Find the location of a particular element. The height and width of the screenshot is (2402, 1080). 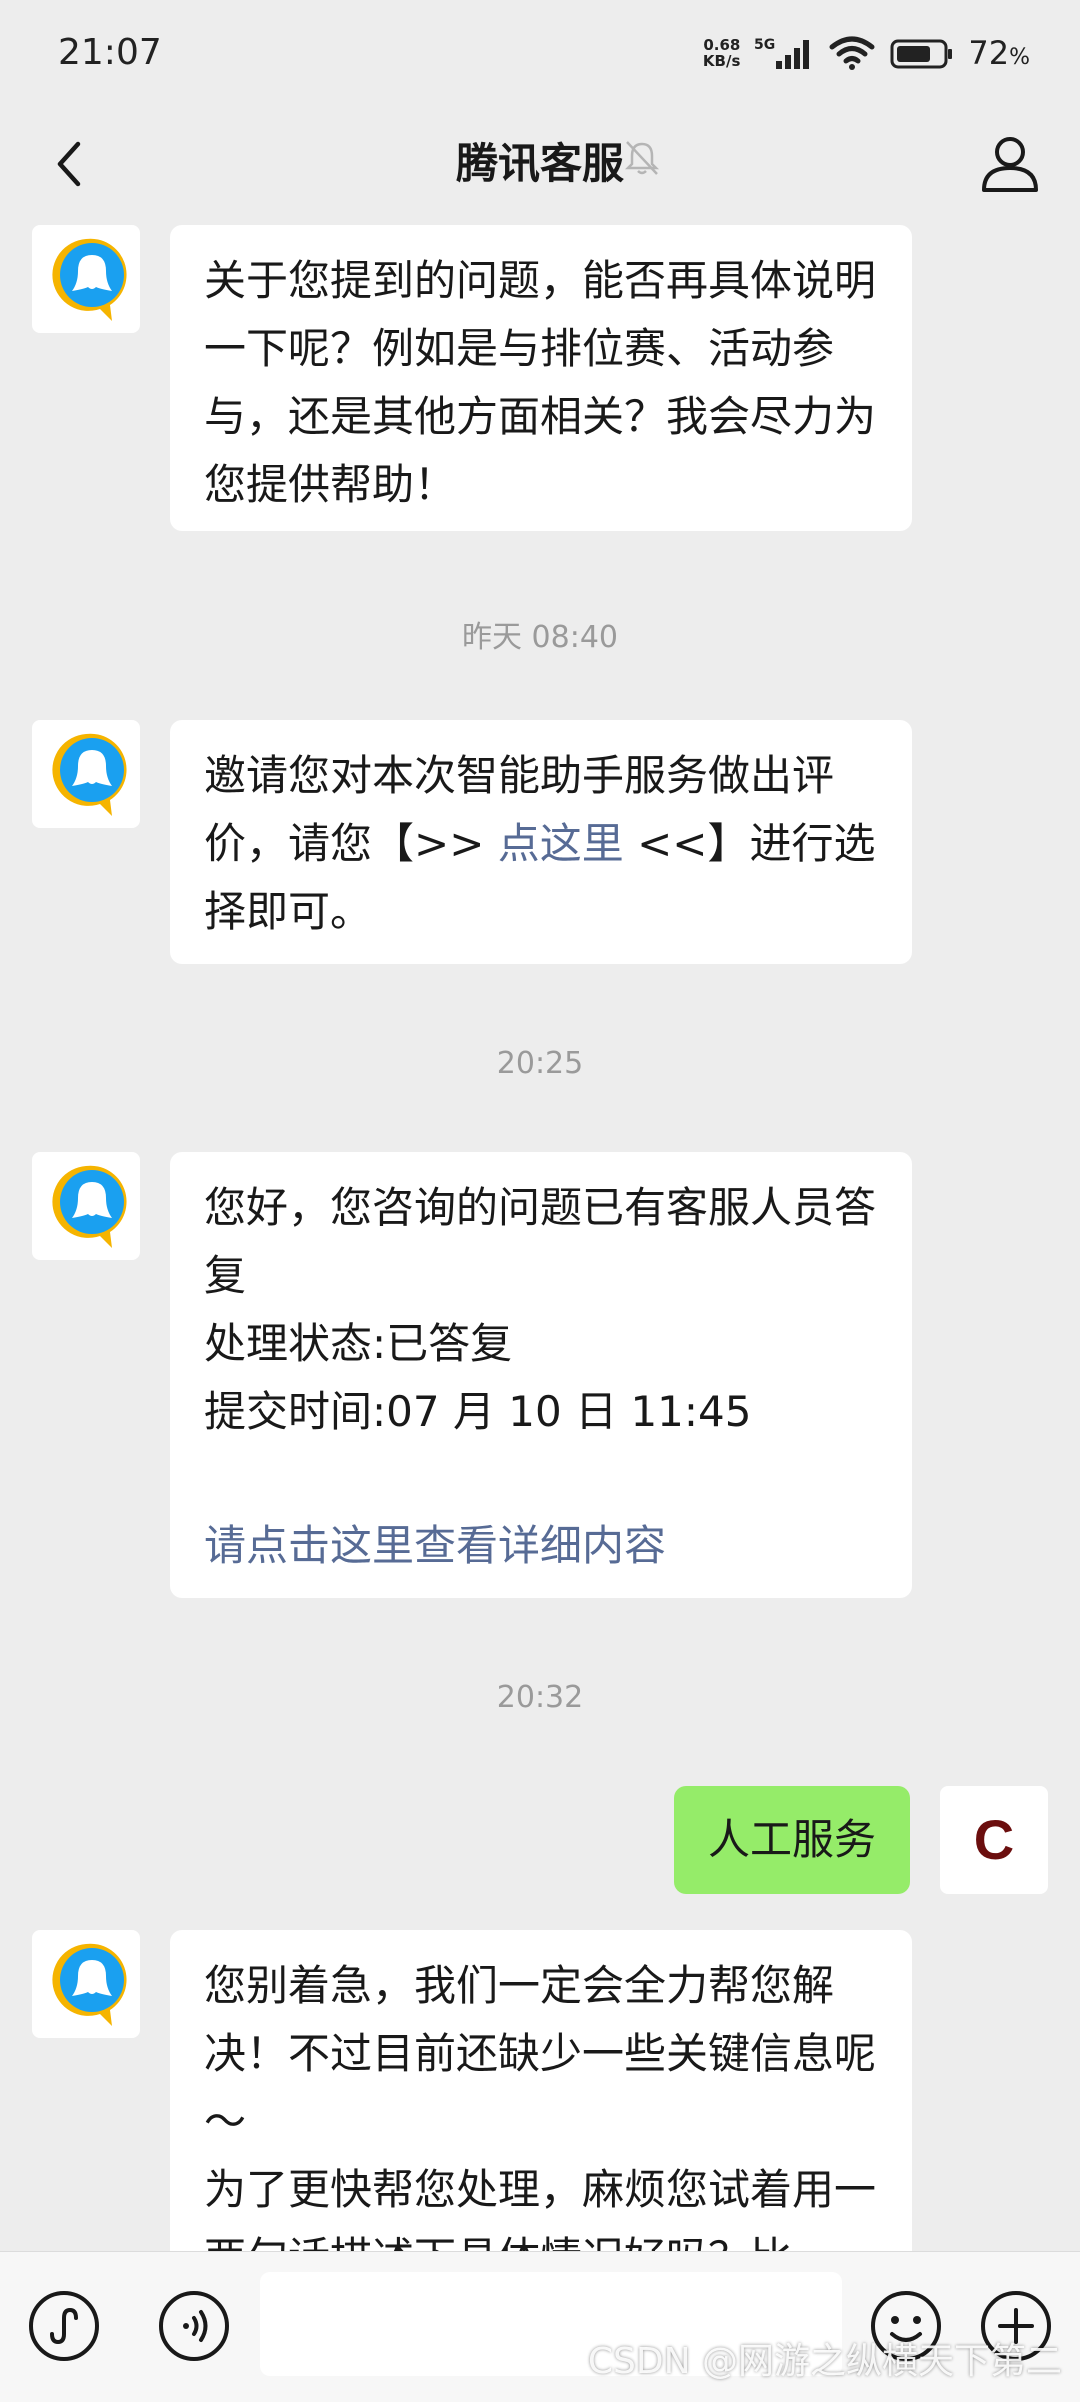

battery-icon is located at coordinates (921, 54).